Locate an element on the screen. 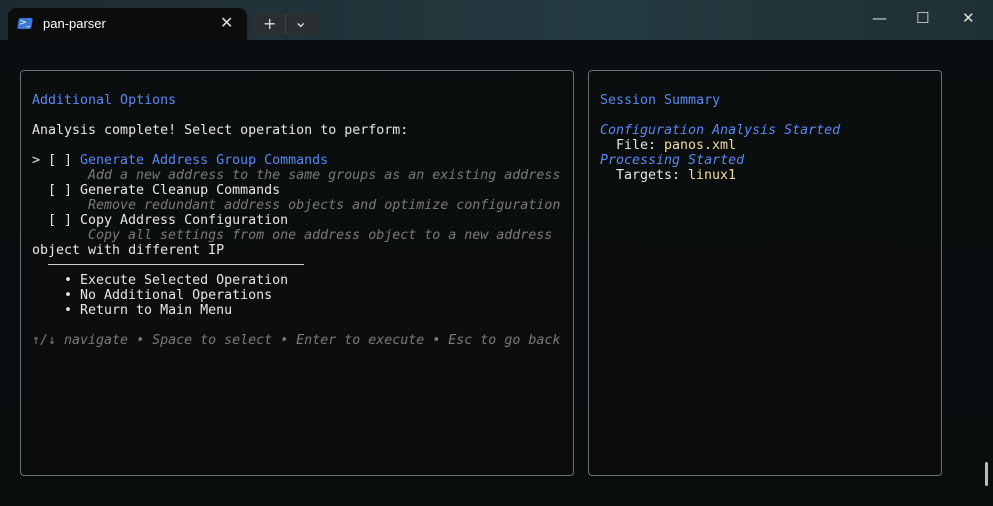 The height and width of the screenshot is (506, 993). option-copy-address: Copy Address Configuration is located at coordinates (184, 220).